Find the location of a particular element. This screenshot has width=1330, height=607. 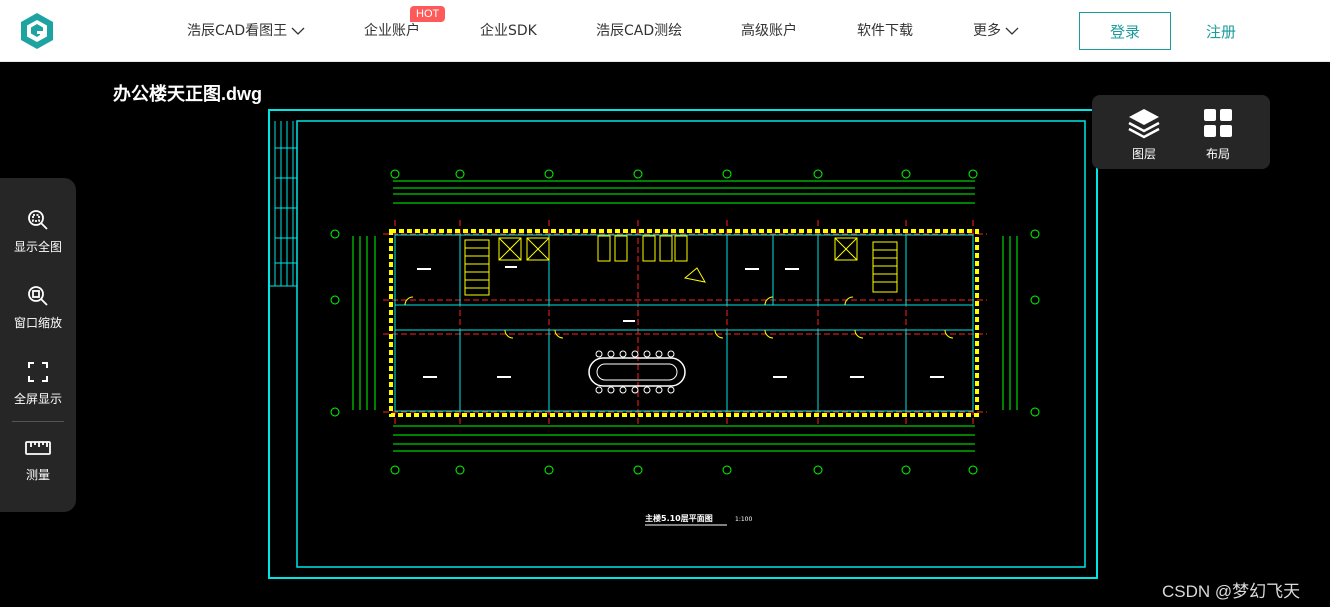

fullscreen-button: 全屏显示 is located at coordinates (38, 393).